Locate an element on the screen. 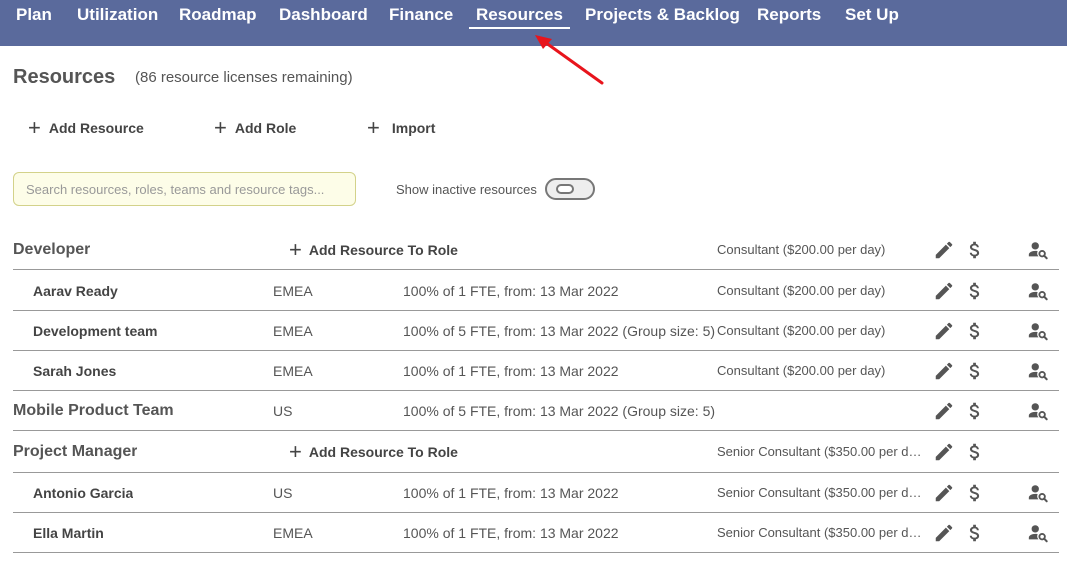  import-button: + Import is located at coordinates (401, 128).